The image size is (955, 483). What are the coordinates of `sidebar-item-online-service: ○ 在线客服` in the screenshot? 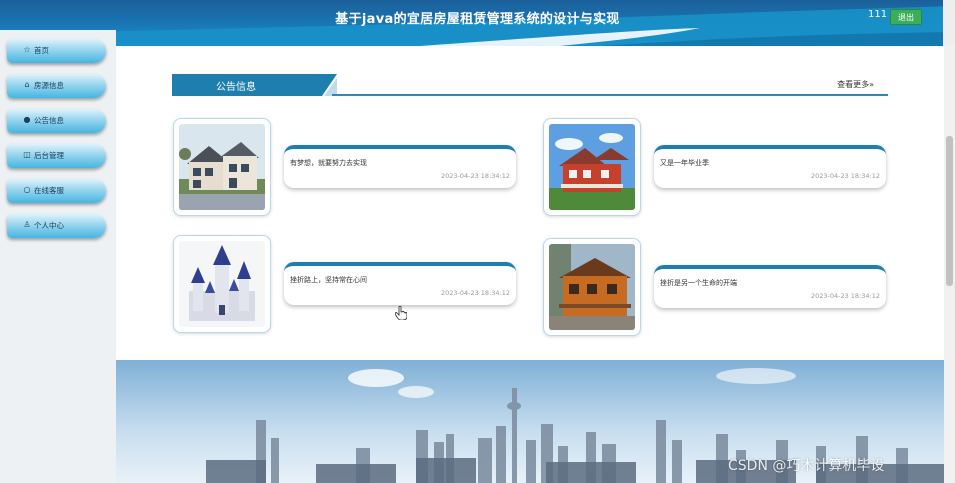 It's located at (56, 191).